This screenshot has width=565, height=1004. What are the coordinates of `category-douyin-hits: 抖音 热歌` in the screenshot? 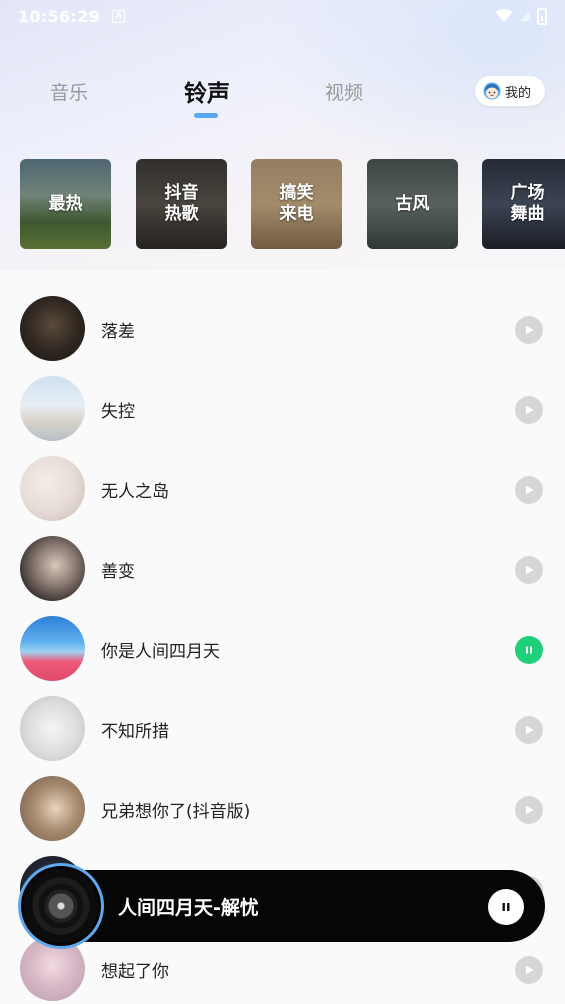 It's located at (181, 204).